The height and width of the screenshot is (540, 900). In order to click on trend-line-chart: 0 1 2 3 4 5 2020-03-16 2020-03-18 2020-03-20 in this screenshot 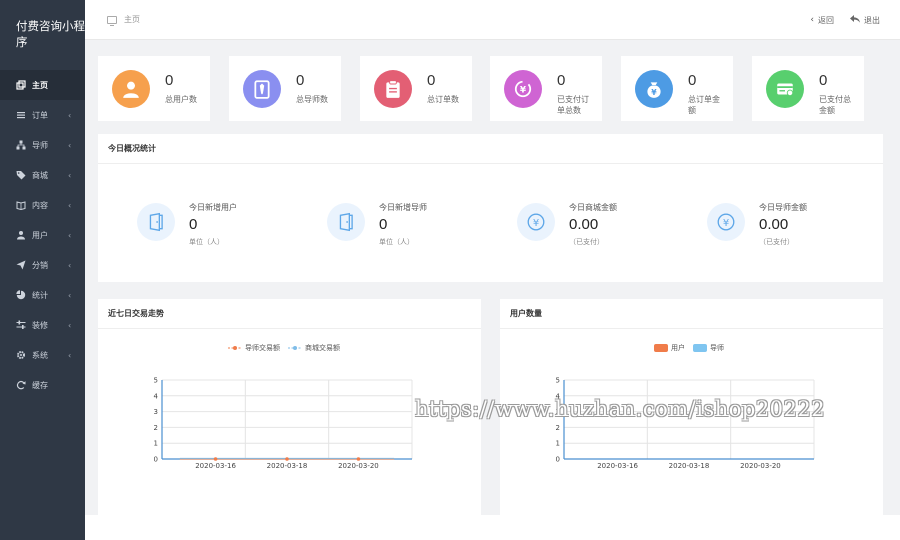, I will do `click(283, 423)`.